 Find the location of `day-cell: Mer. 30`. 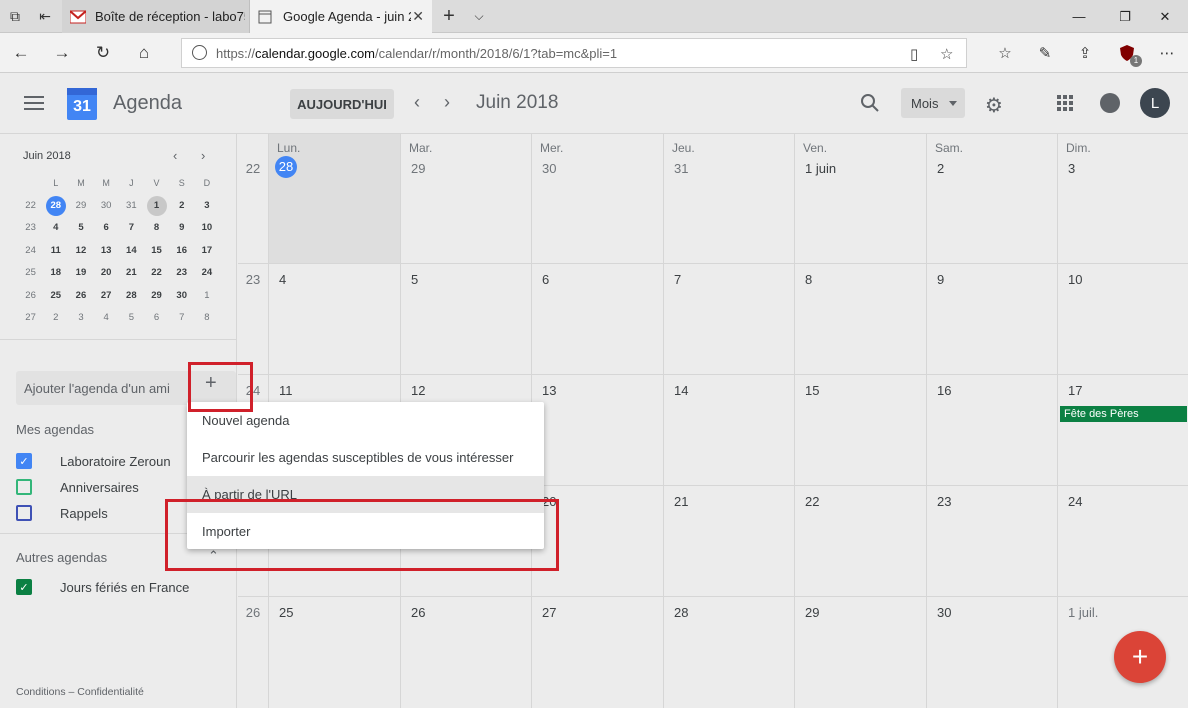

day-cell: Mer. 30 is located at coordinates (597, 198).